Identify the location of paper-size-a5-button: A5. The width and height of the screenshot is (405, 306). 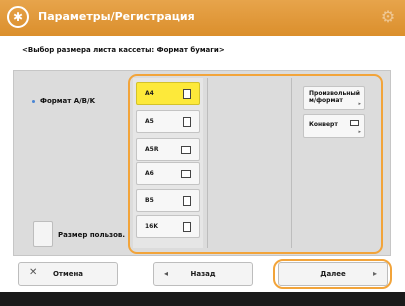
(168, 121).